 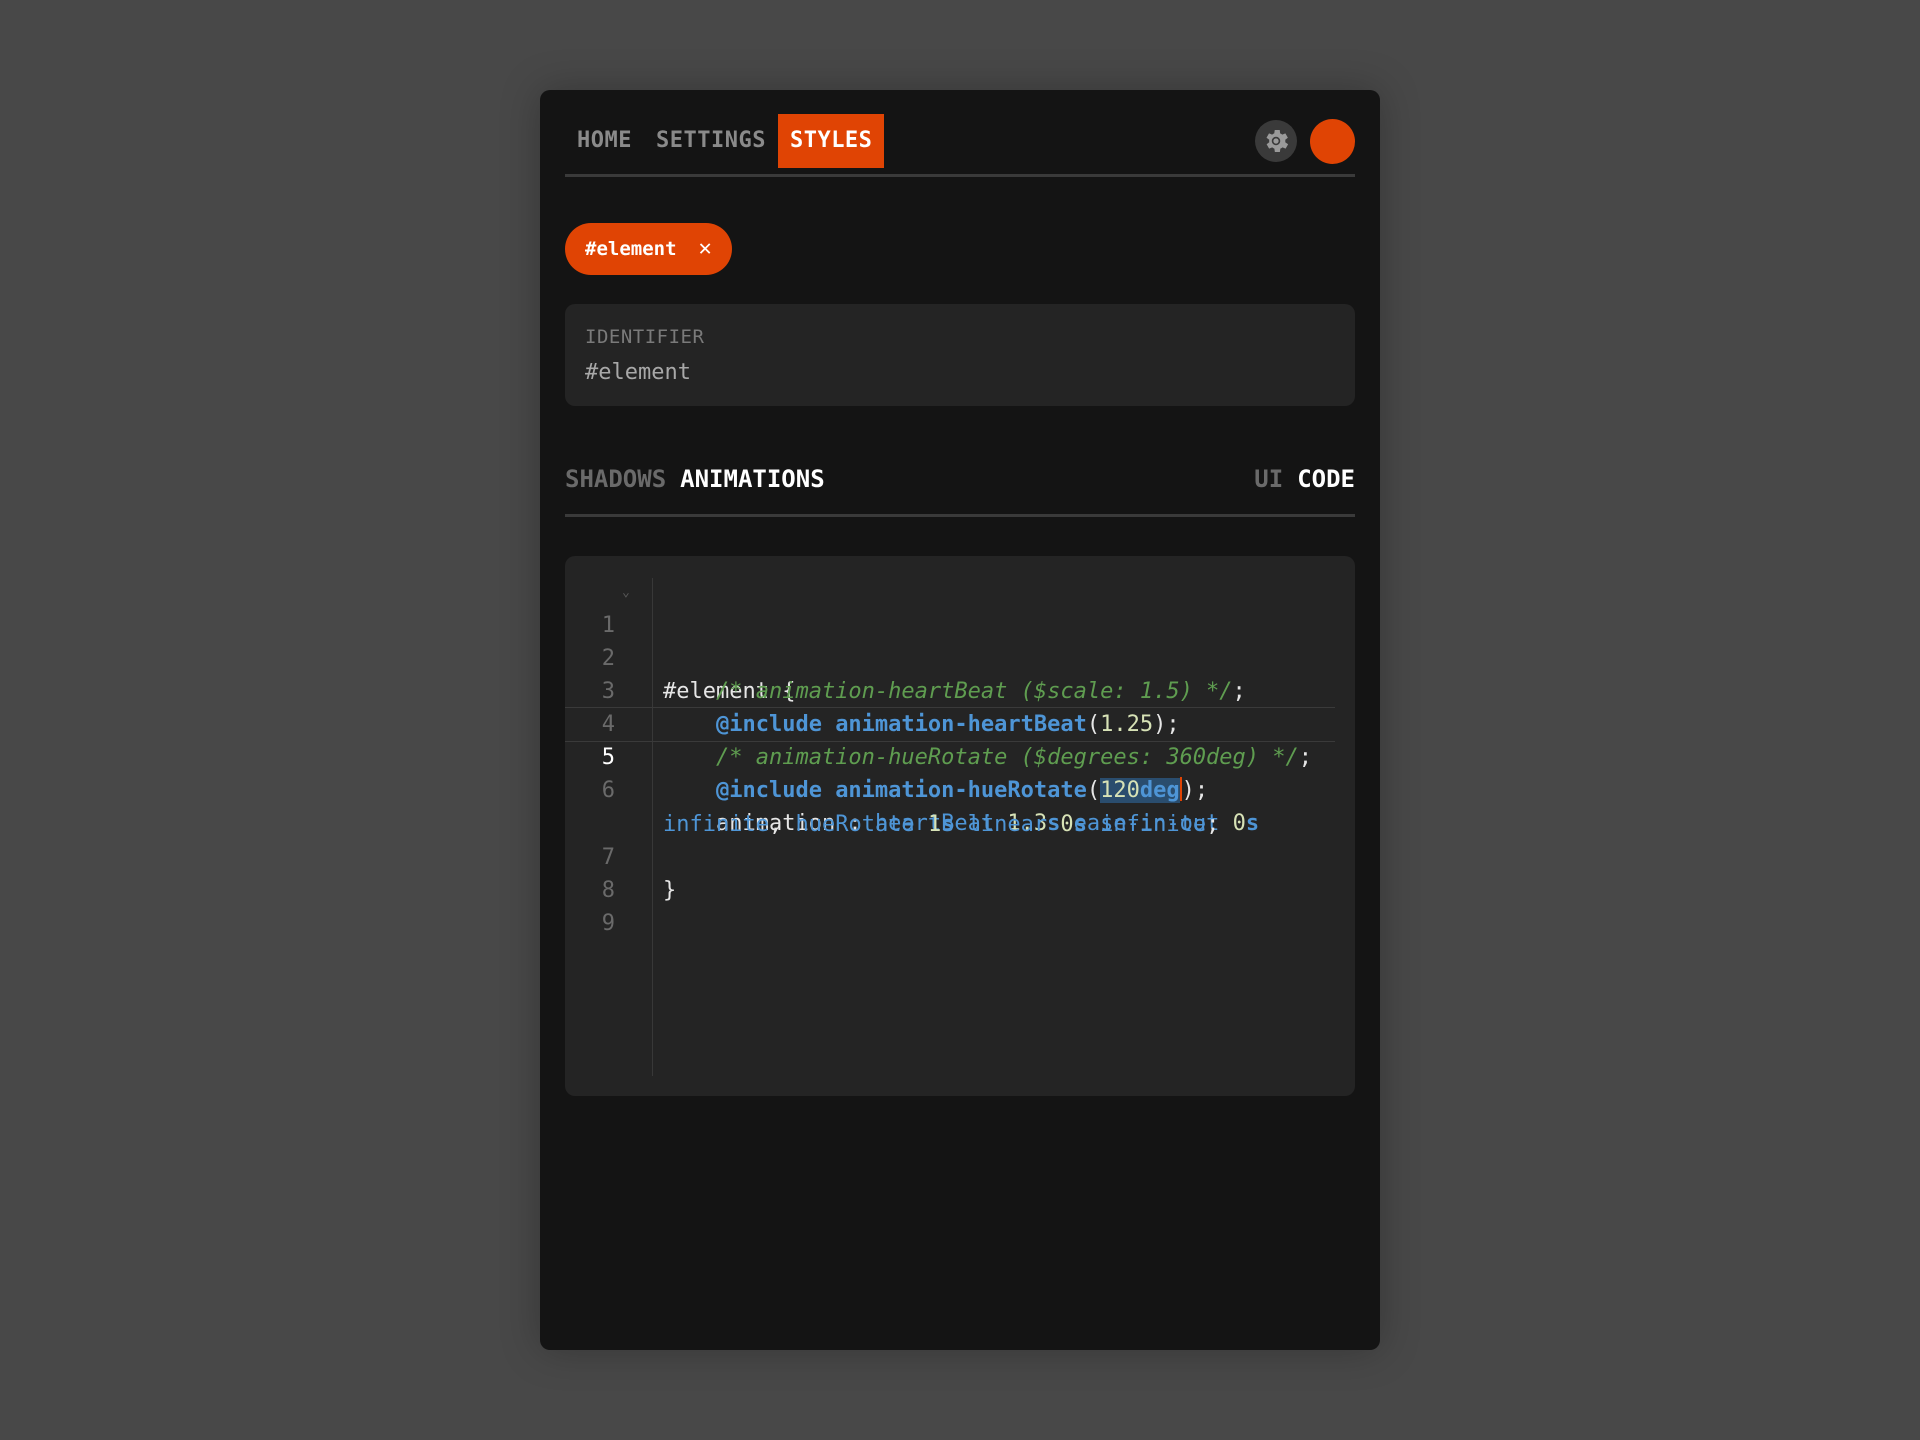 What do you see at coordinates (752, 479) in the screenshot?
I see `tab-animations: ANIMATIONS` at bounding box center [752, 479].